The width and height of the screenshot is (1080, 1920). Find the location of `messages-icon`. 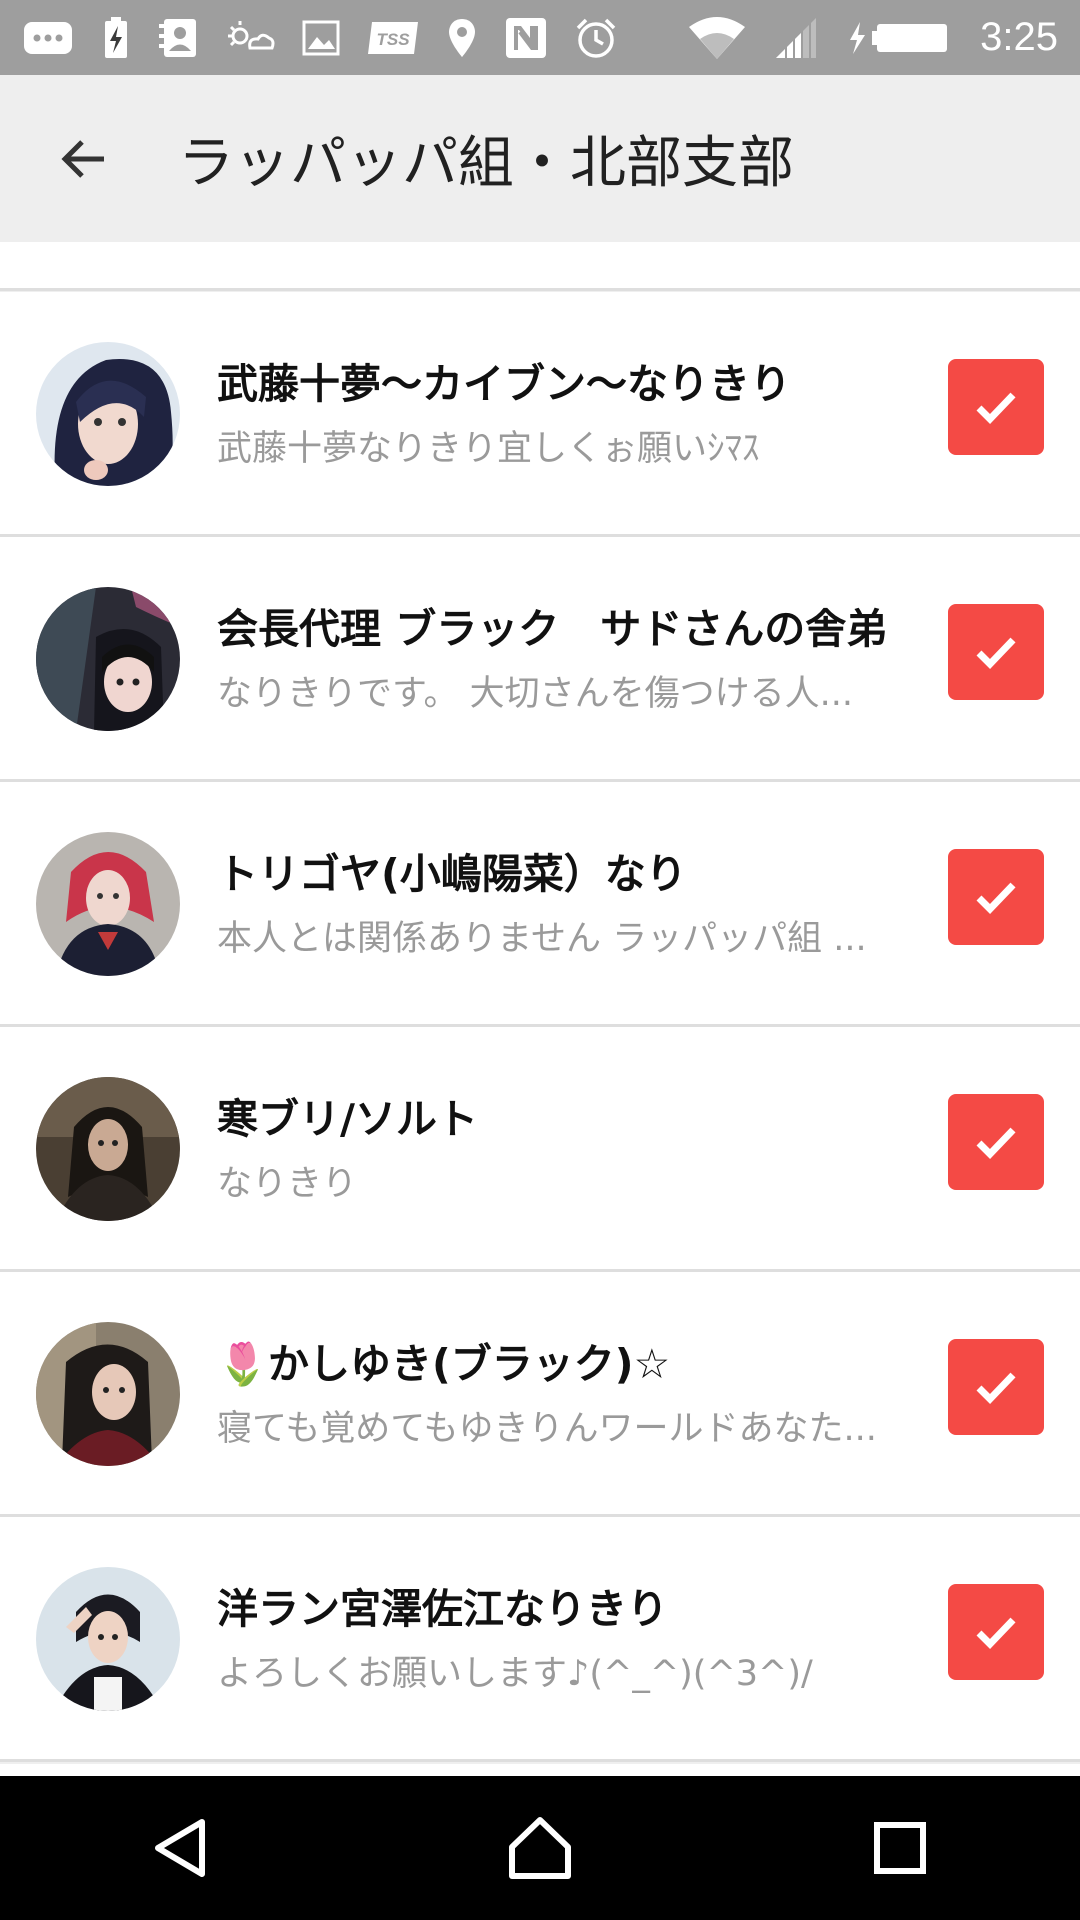

messages-icon is located at coordinates (49, 38).